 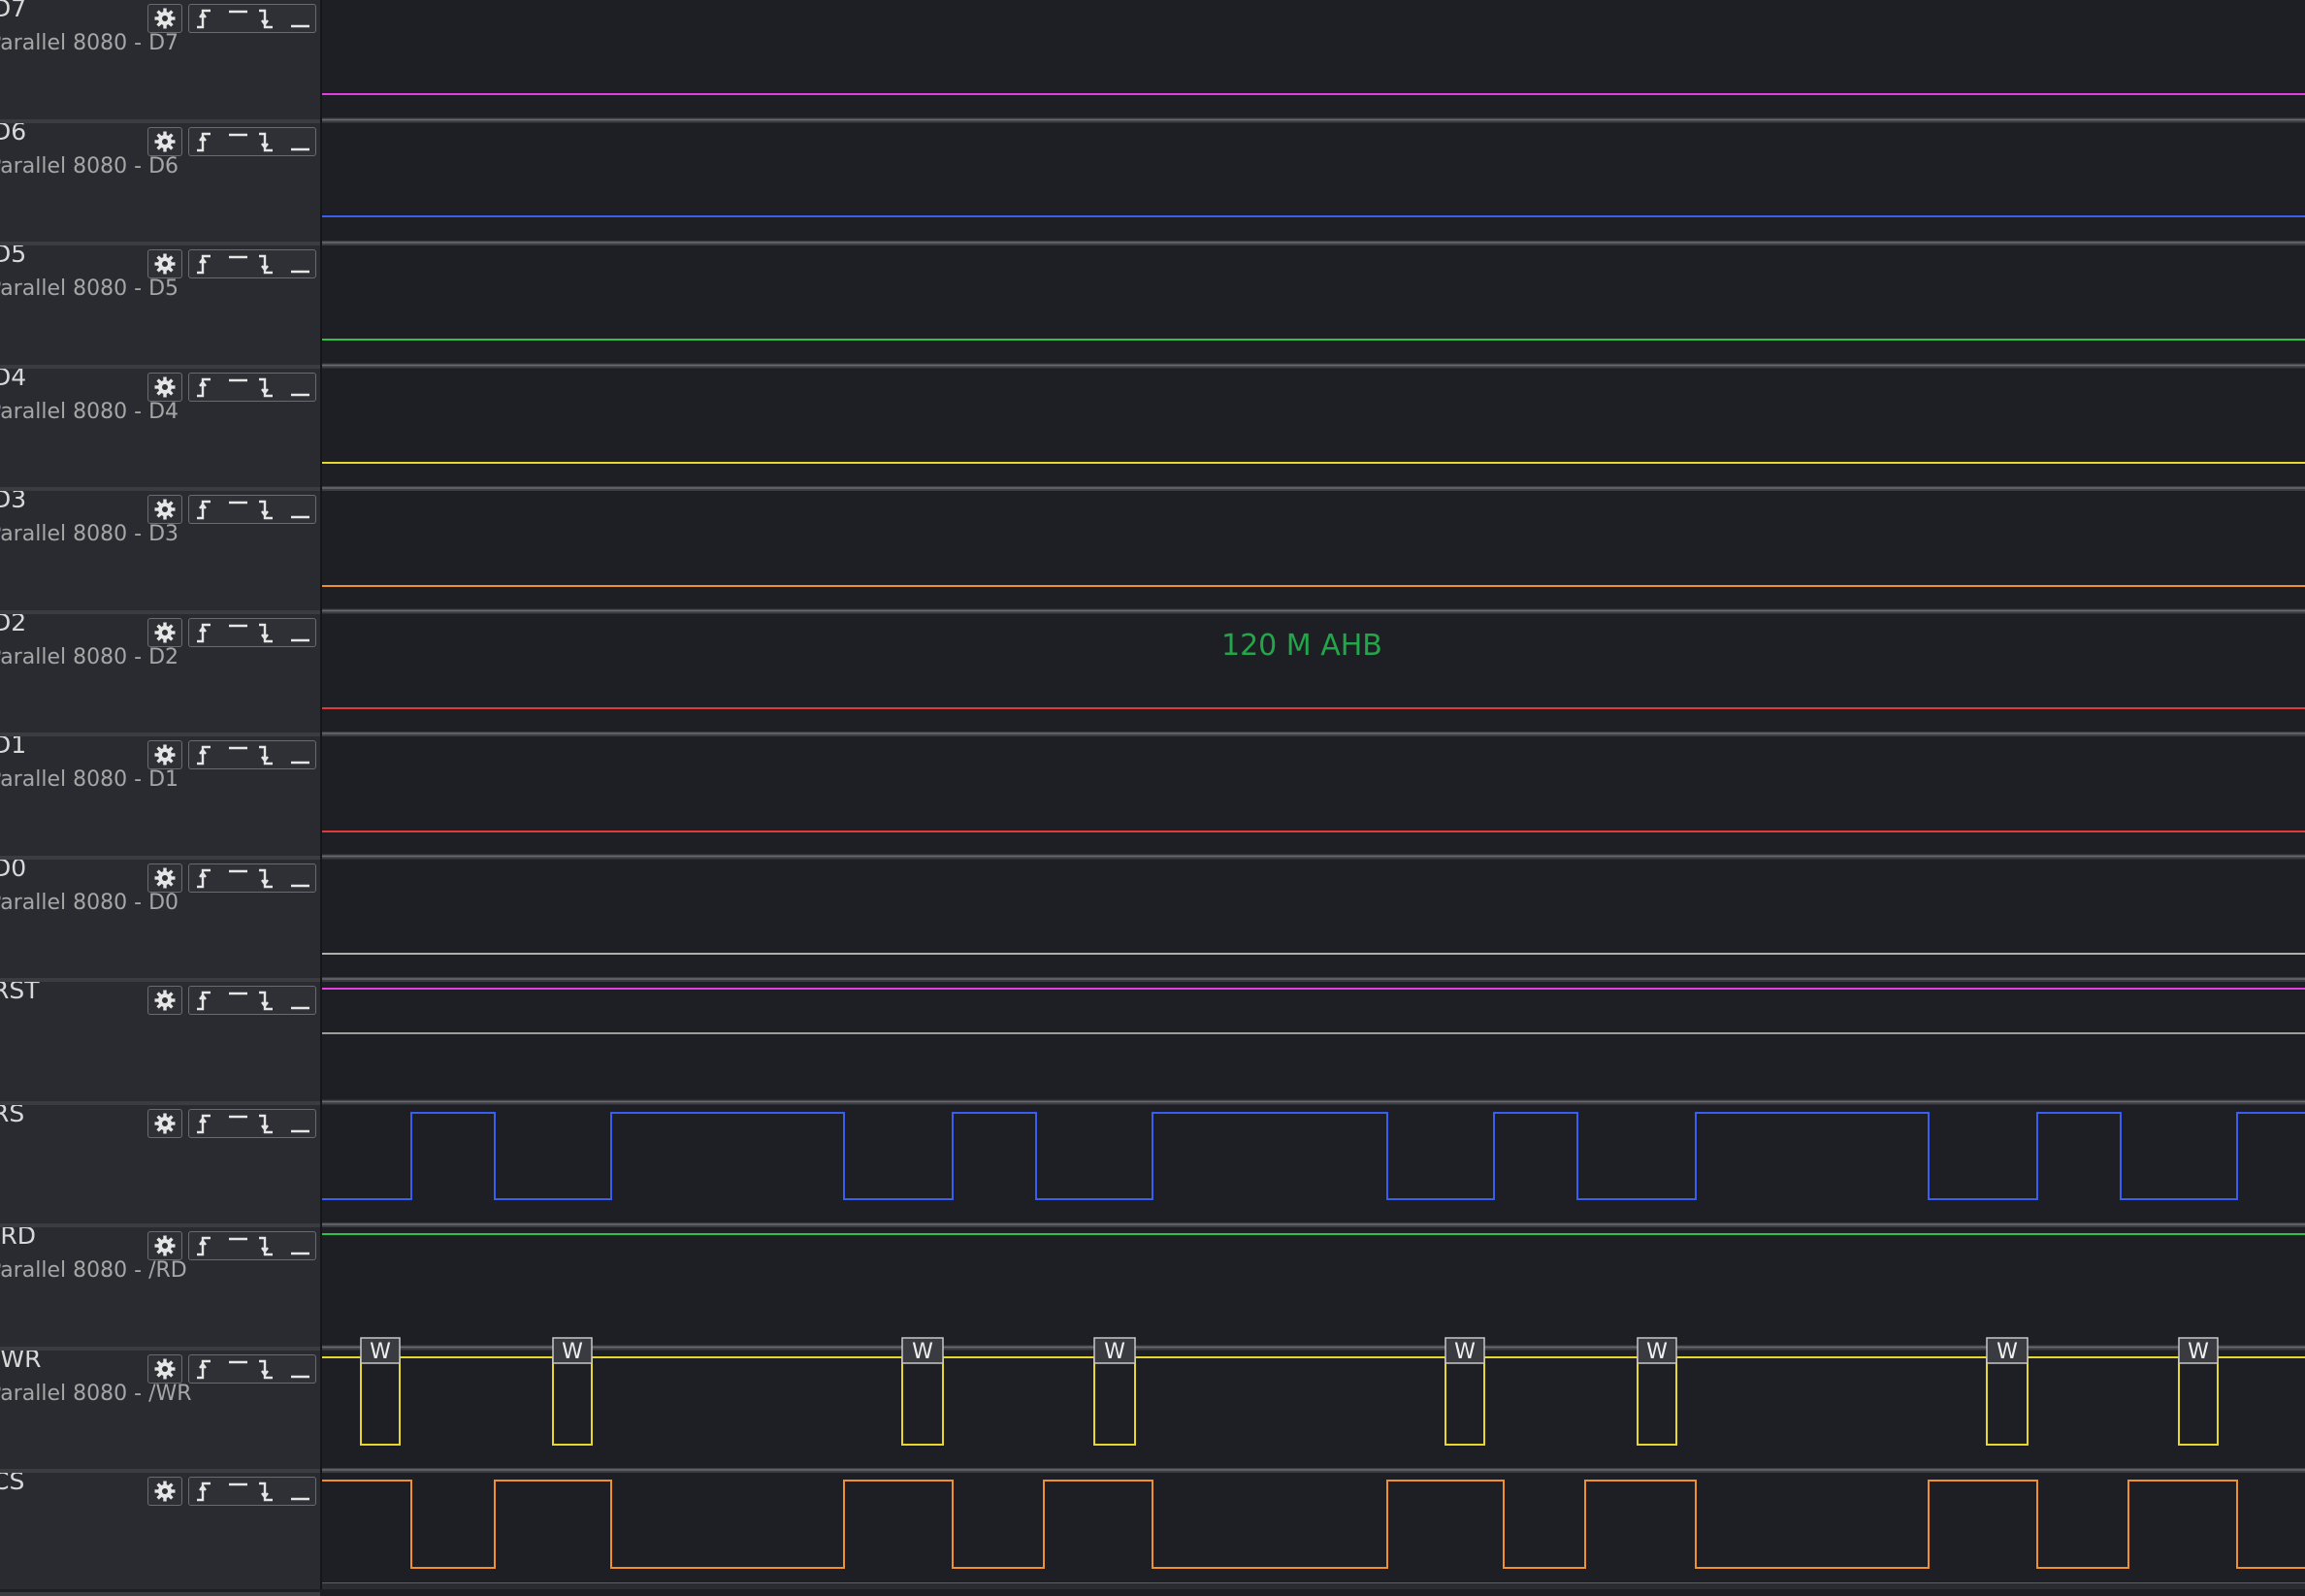 What do you see at coordinates (160, 183) in the screenshot?
I see `channel-label-d6: D6 Parallel 8080 - D6` at bounding box center [160, 183].